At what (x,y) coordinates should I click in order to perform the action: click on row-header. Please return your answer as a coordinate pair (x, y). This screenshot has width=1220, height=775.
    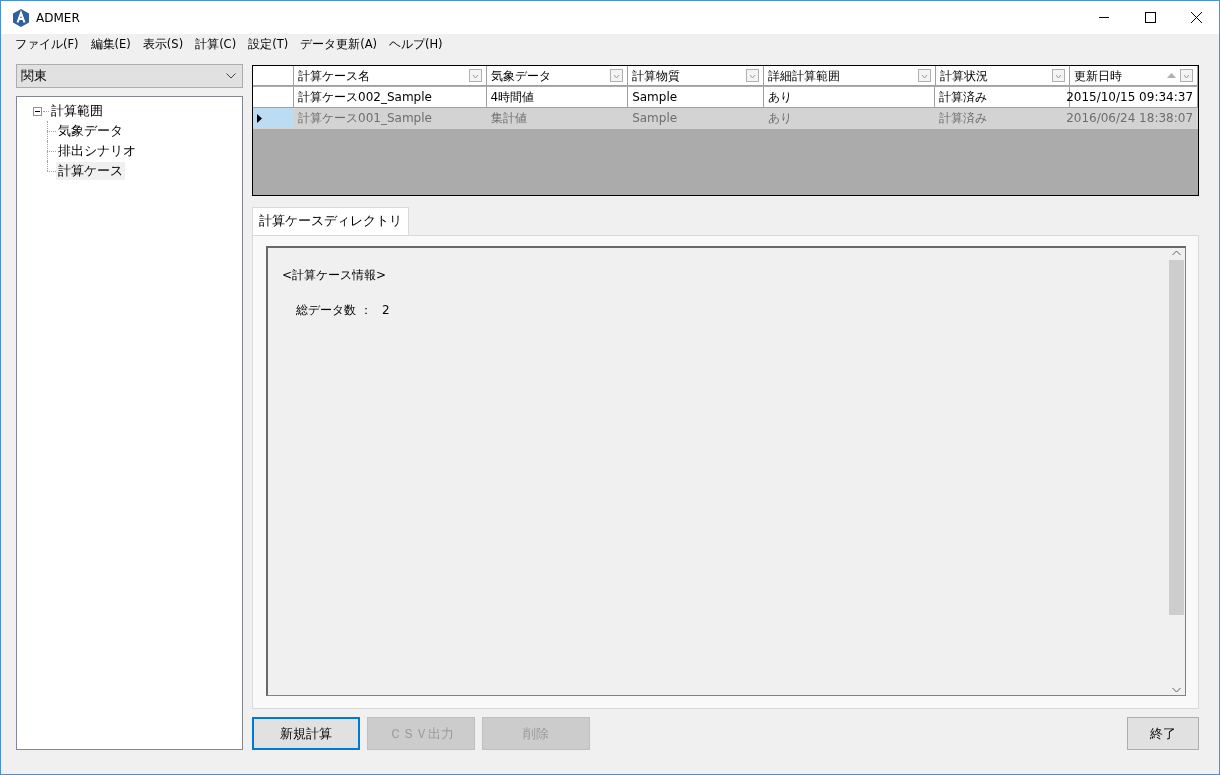
    Looking at the image, I should click on (273, 118).